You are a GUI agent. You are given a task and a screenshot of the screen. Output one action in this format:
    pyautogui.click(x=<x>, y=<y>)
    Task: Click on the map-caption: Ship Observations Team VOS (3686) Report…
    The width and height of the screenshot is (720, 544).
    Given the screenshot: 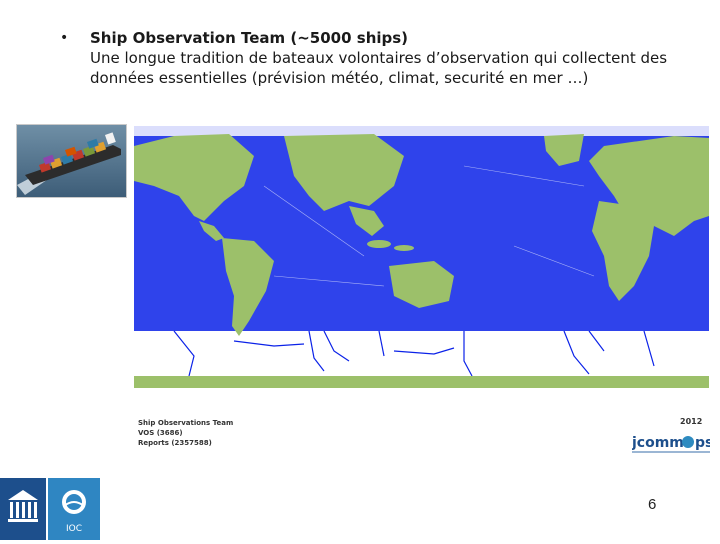 What is the action you would take?
    pyautogui.click(x=188, y=433)
    